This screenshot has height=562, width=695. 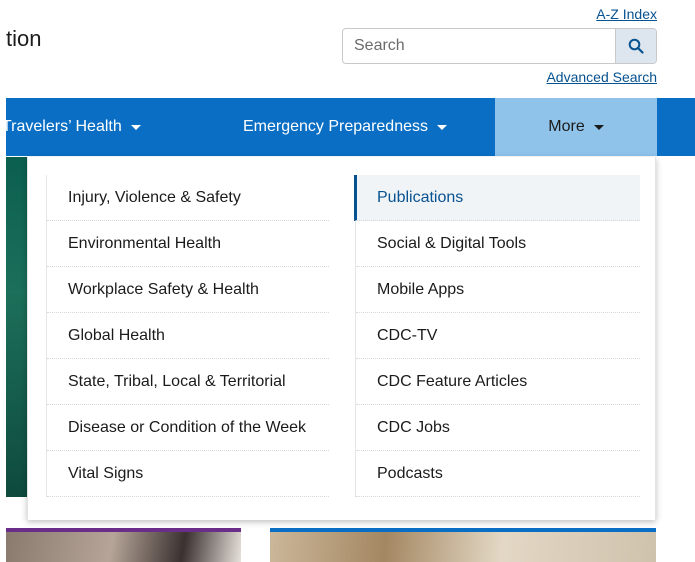 I want to click on nav-label: Emergency Preparedness, so click(x=335, y=126).